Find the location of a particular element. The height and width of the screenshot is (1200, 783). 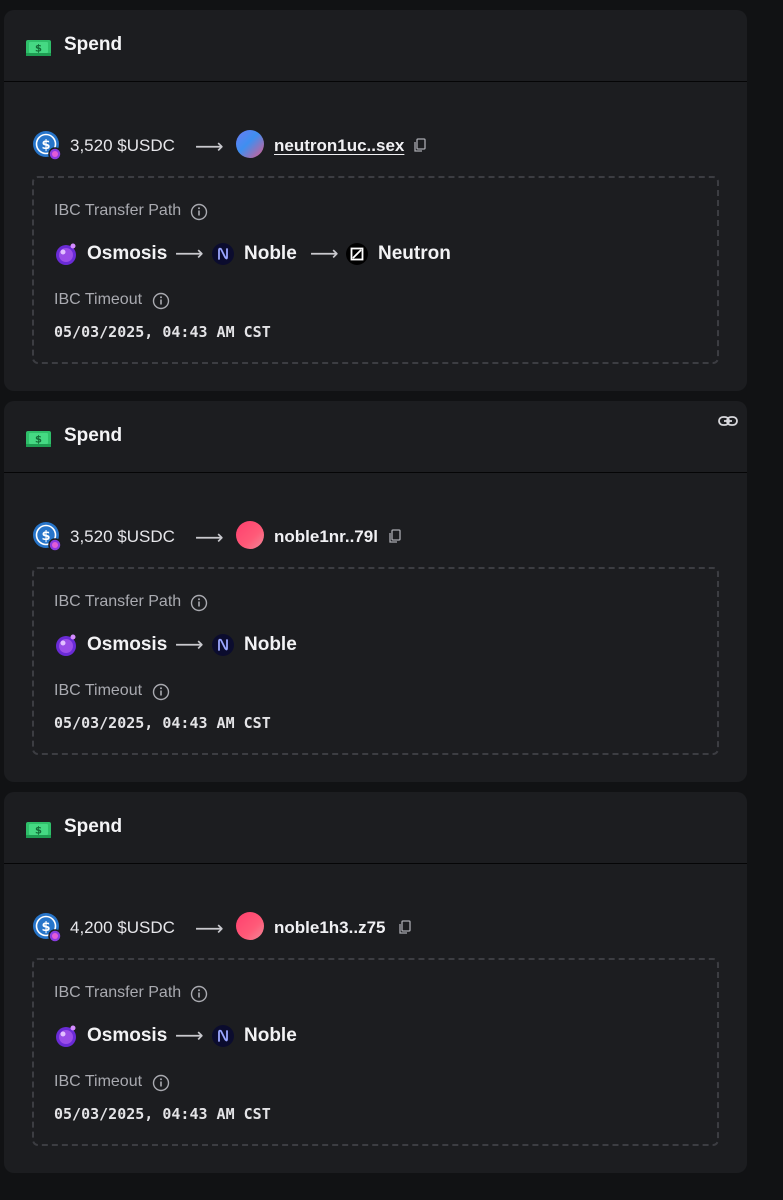

transfer-path: Osmosis ⟶ Noble ⟶ Neutron is located at coordinates (354, 254).